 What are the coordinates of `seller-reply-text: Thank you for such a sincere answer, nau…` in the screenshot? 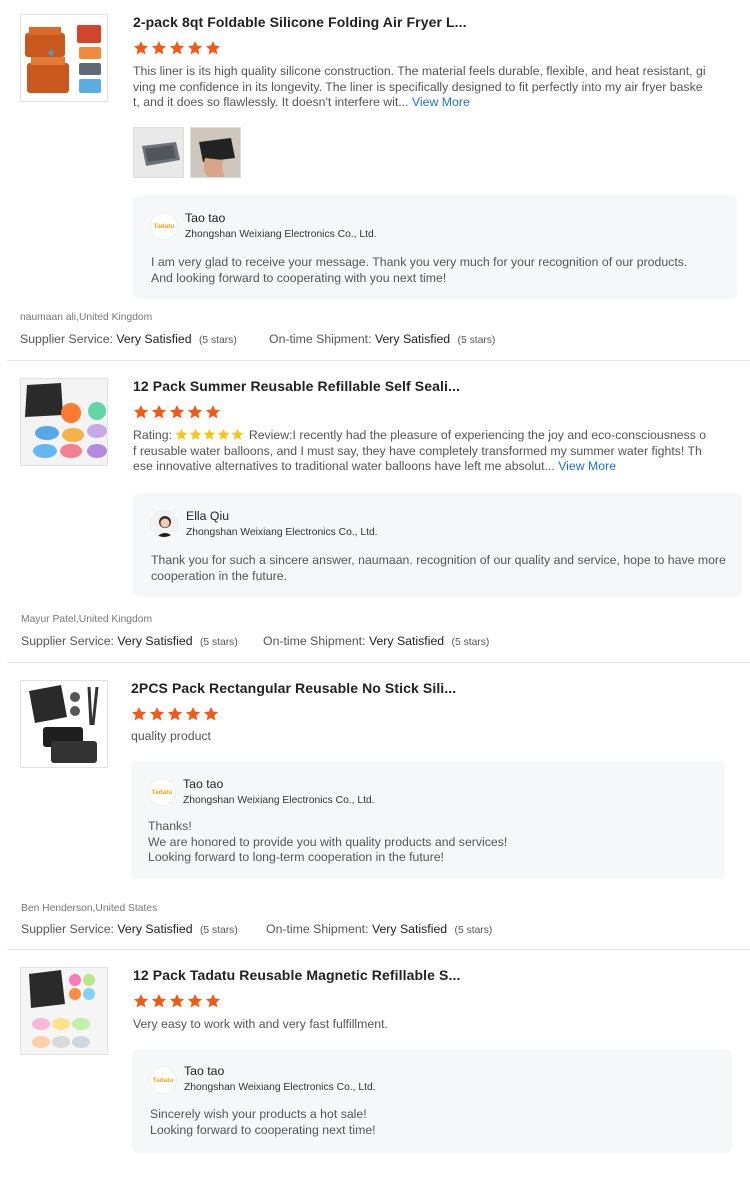 It's located at (438, 568).